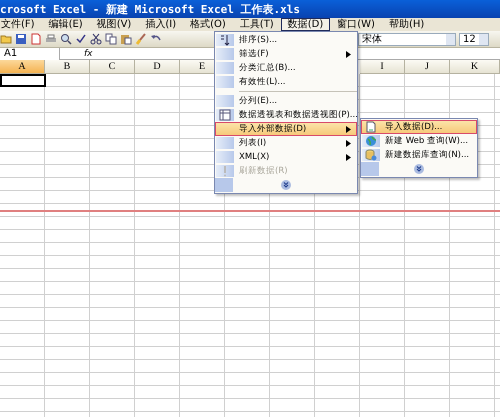 The width and height of the screenshot is (500, 417). I want to click on menu-bar-item: 插入(I), so click(161, 24).